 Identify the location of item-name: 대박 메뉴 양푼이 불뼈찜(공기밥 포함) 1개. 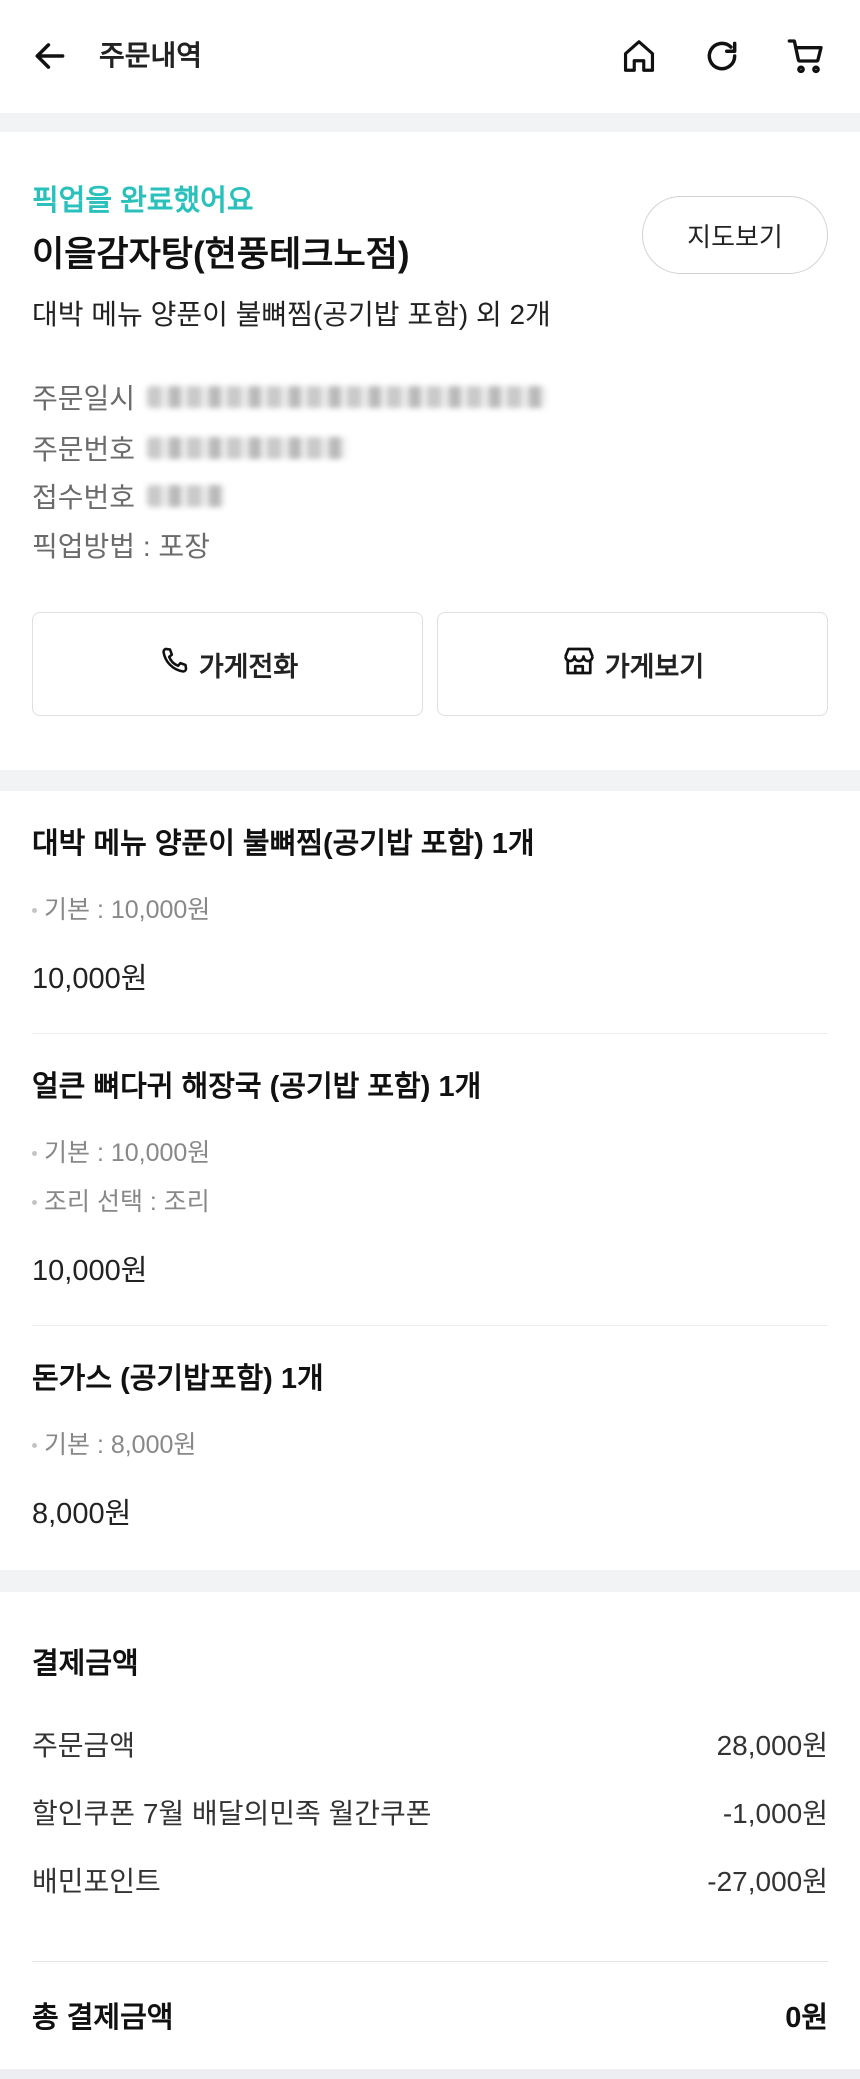
(283, 844).